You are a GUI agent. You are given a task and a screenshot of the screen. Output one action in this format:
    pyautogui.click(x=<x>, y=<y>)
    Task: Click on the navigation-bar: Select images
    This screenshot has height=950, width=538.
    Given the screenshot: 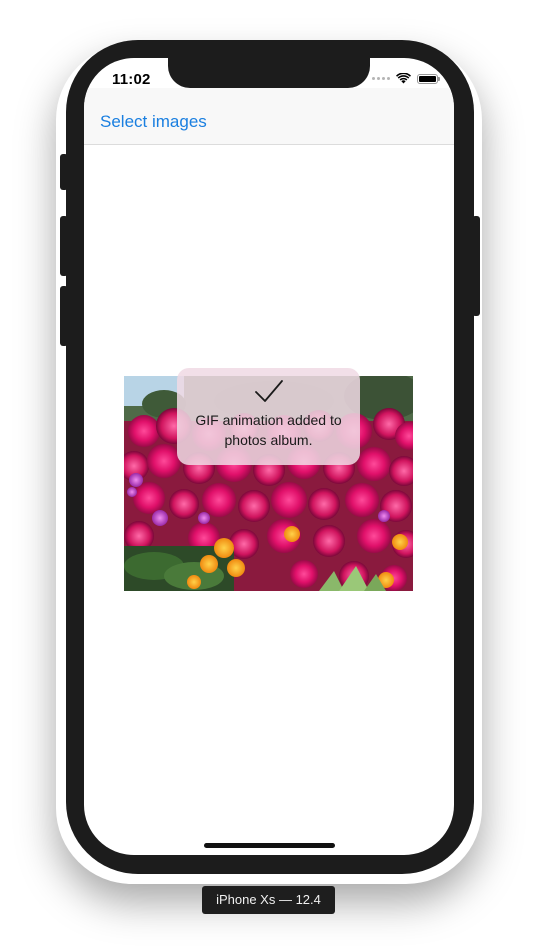 What is the action you would take?
    pyautogui.click(x=269, y=116)
    